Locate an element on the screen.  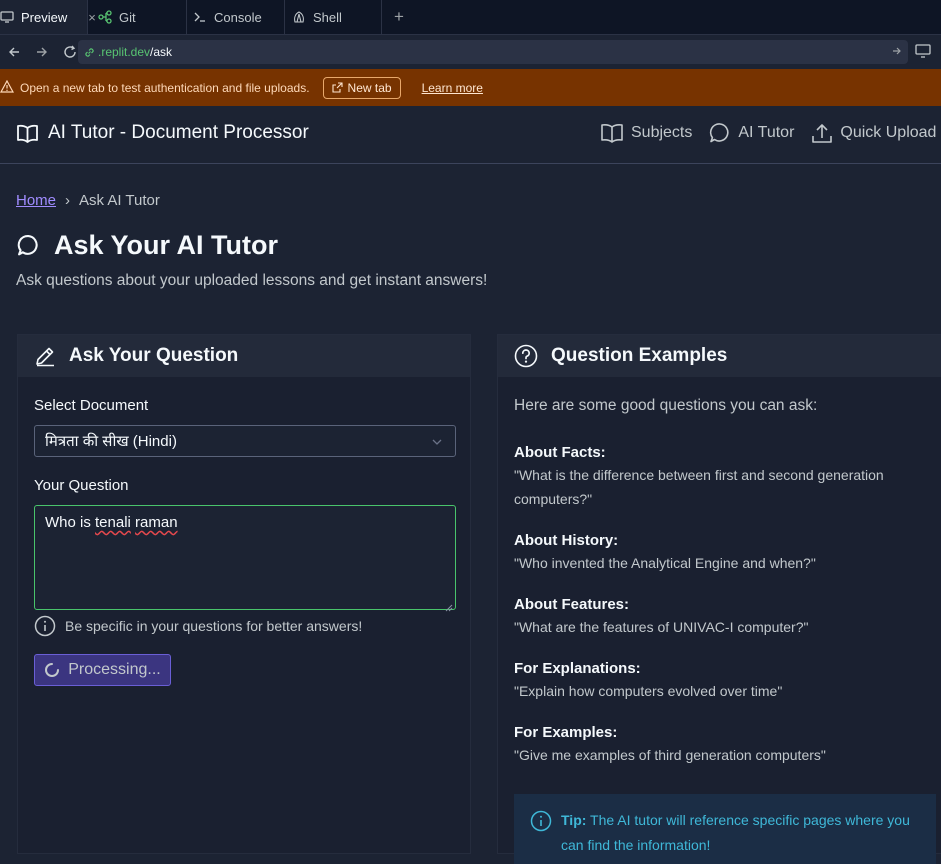
book-open-icon is located at coordinates (27, 133).